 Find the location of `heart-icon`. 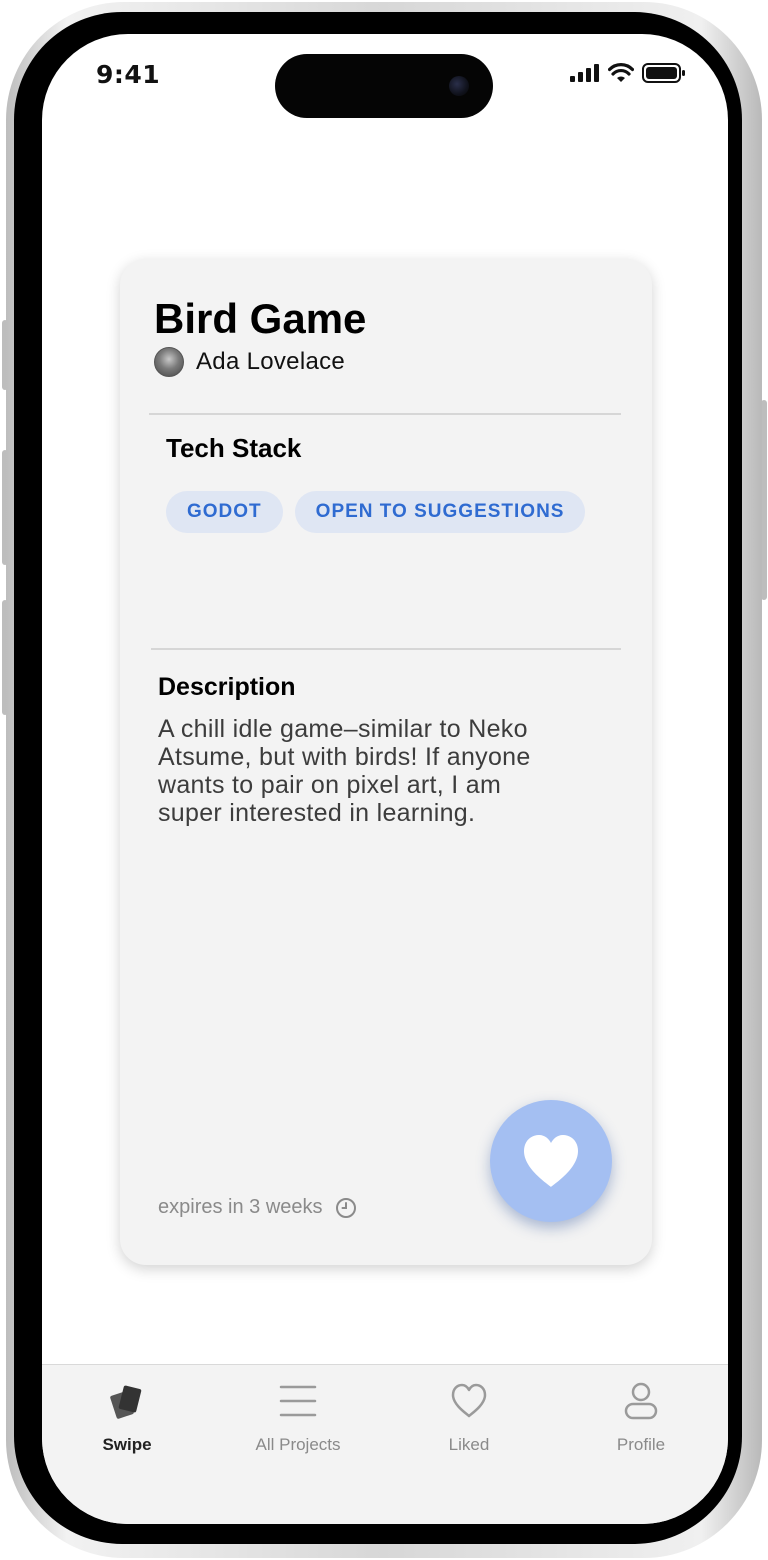

heart-icon is located at coordinates (551, 1161).